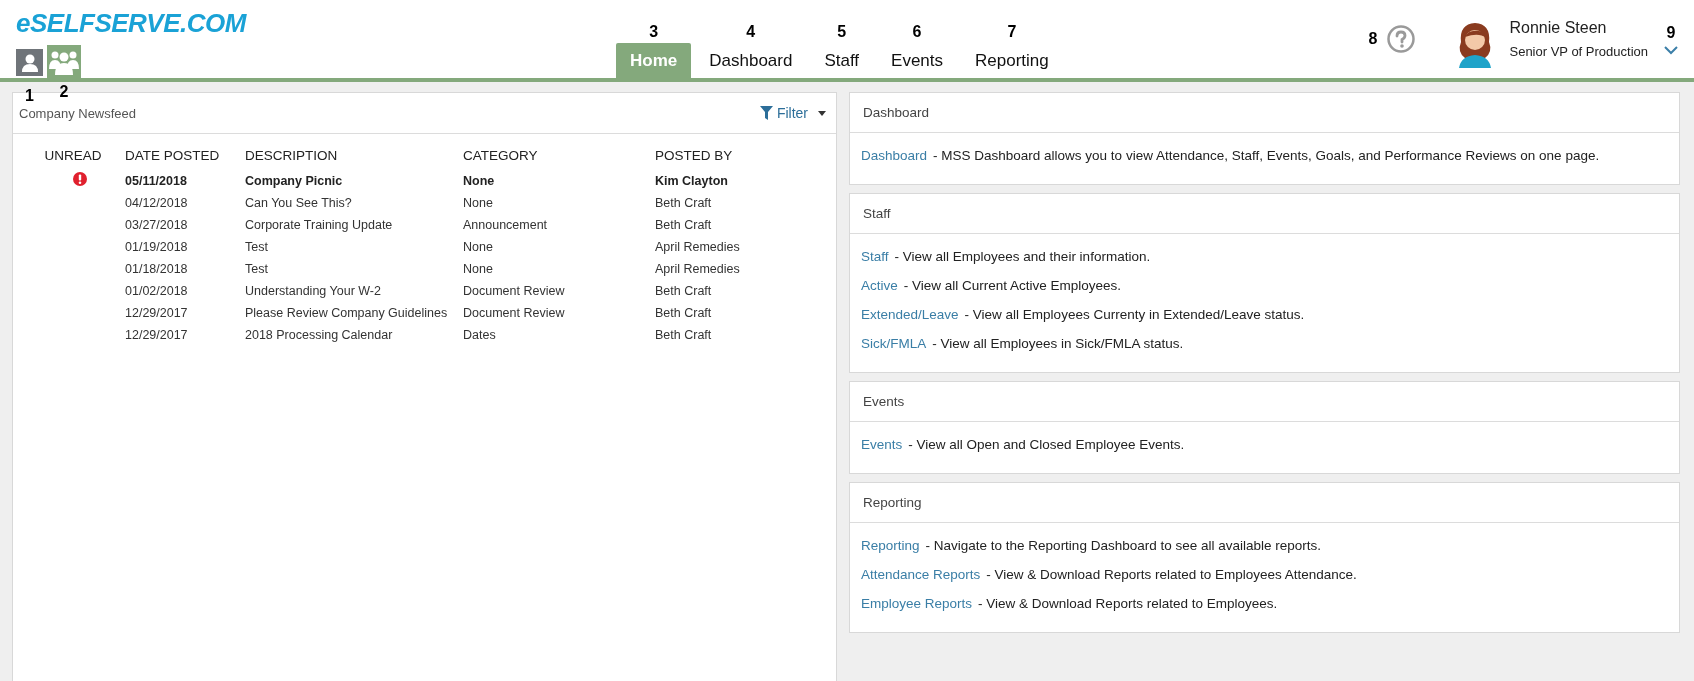 This screenshot has height=681, width=1694. Describe the element at coordinates (766, 113) in the screenshot. I see `filter-icon` at that location.